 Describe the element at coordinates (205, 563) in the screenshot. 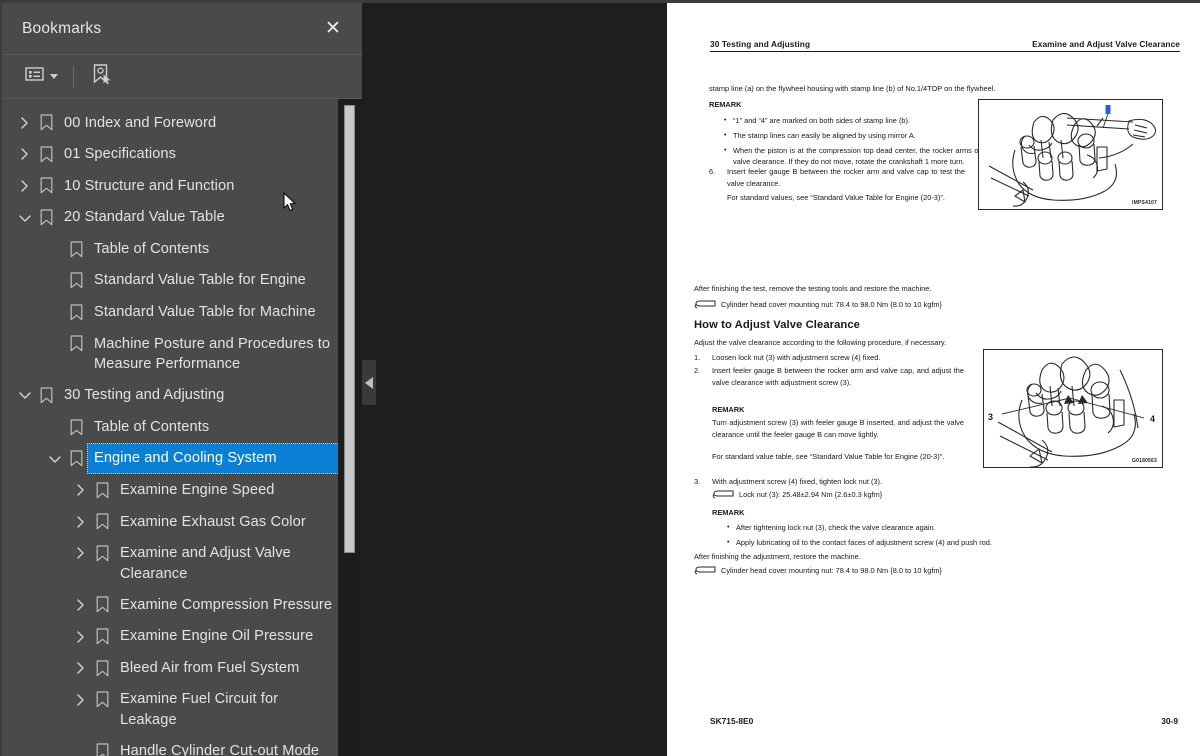

I see `bookmark-item-label: Examine and Adjust Valve Clearance` at that location.